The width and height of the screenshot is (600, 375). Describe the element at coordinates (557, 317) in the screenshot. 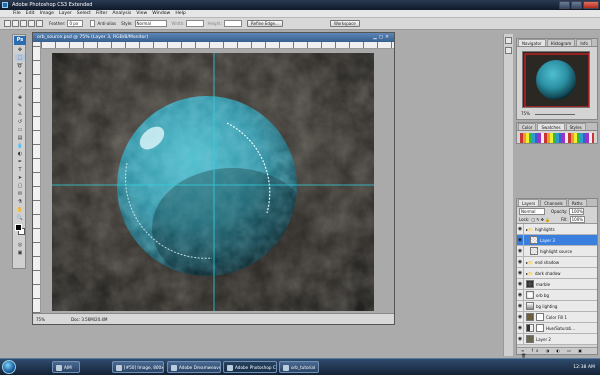

I see `layer-row: ◉ Color Fill 1` at that location.